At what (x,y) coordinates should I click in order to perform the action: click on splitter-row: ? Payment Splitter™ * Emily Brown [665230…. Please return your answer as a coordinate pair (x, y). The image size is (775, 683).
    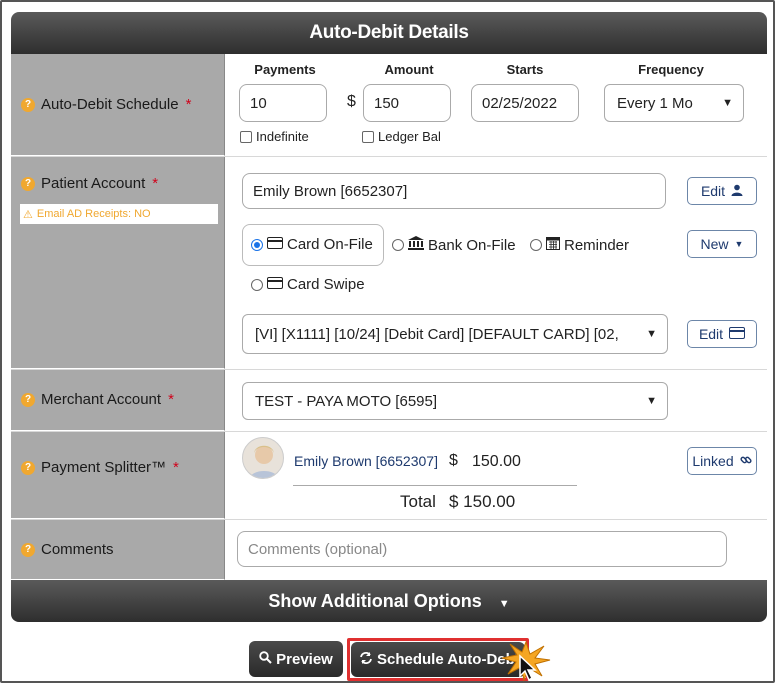
    Looking at the image, I should click on (389, 476).